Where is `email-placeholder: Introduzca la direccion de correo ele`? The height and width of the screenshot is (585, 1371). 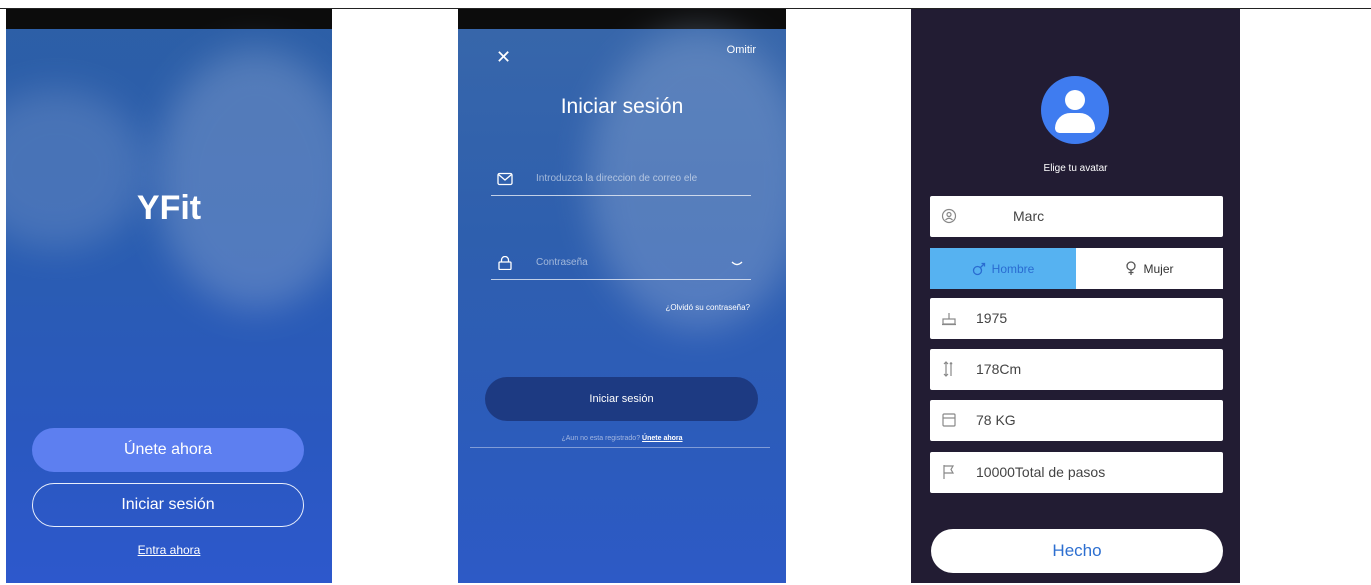
email-placeholder: Introduzca la direccion de correo ele is located at coordinates (617, 178).